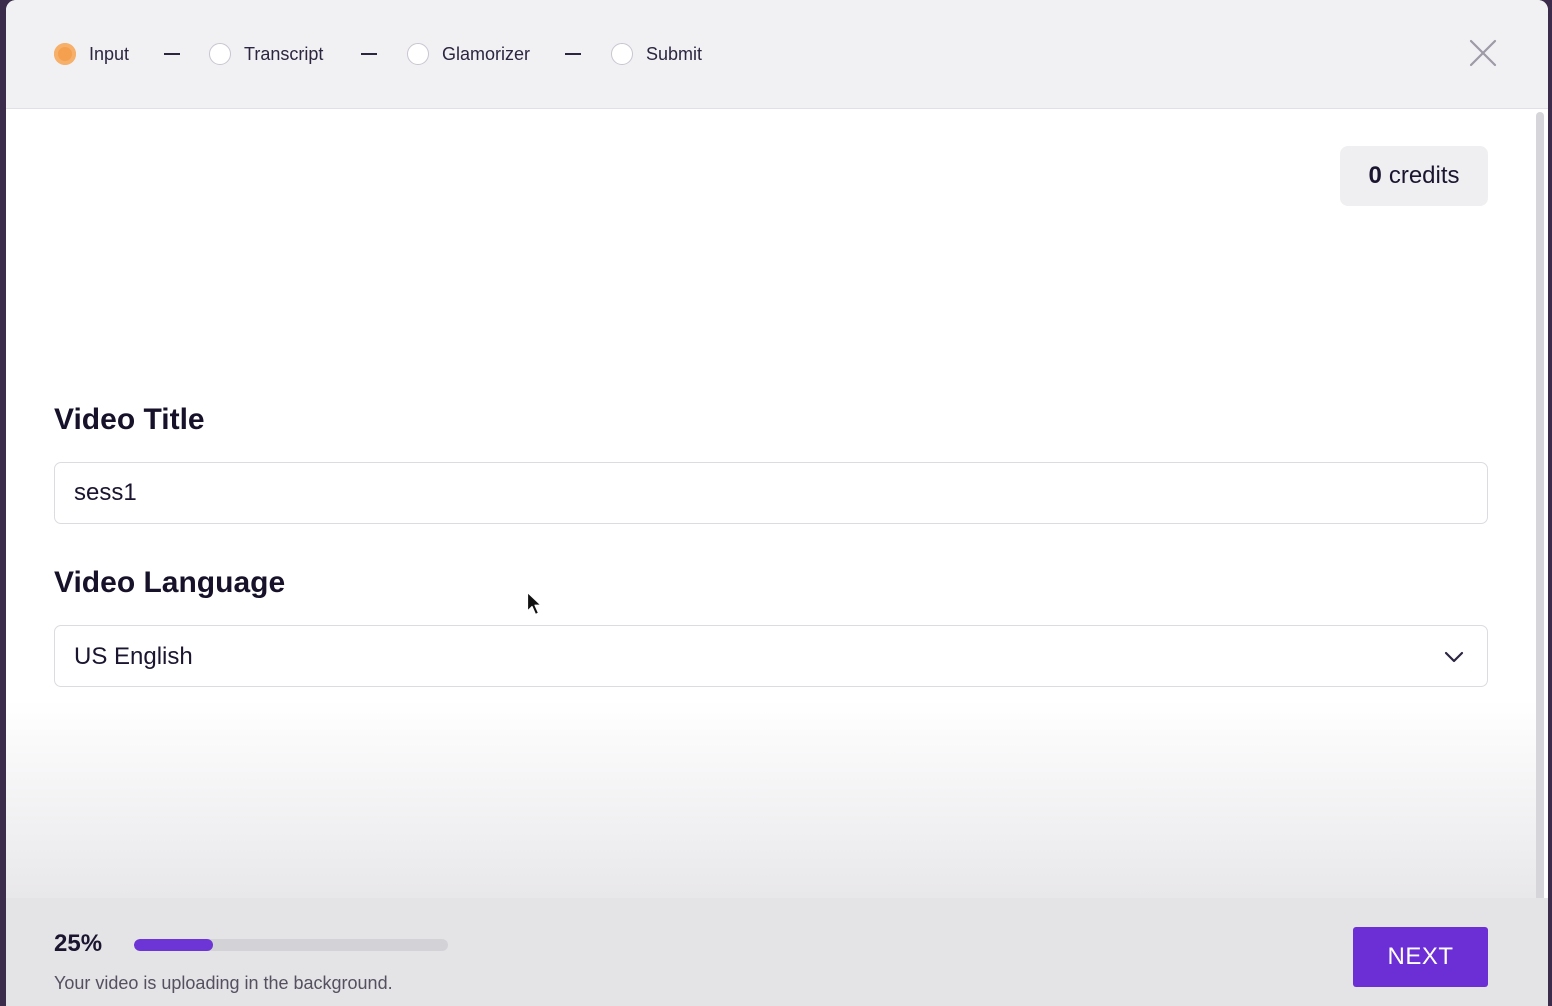 The image size is (1552, 1006). Describe the element at coordinates (1375, 175) in the screenshot. I see `credits-count: 0` at that location.